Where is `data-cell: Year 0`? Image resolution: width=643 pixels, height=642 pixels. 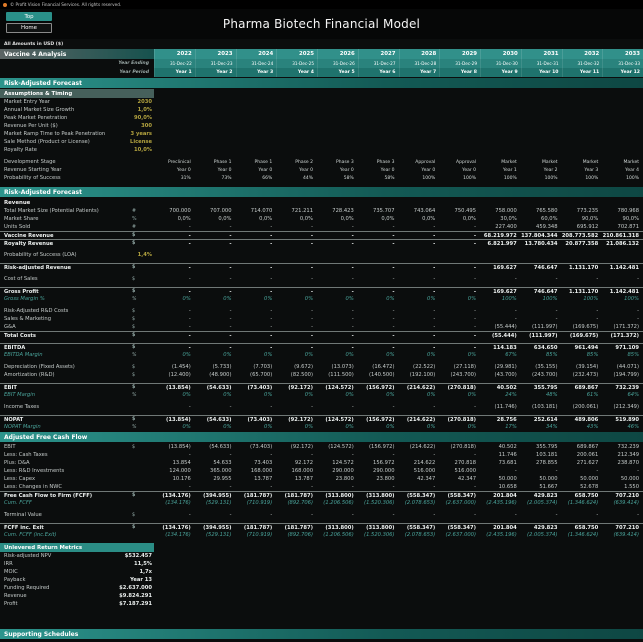 data-cell: Year 0 is located at coordinates (296, 170).